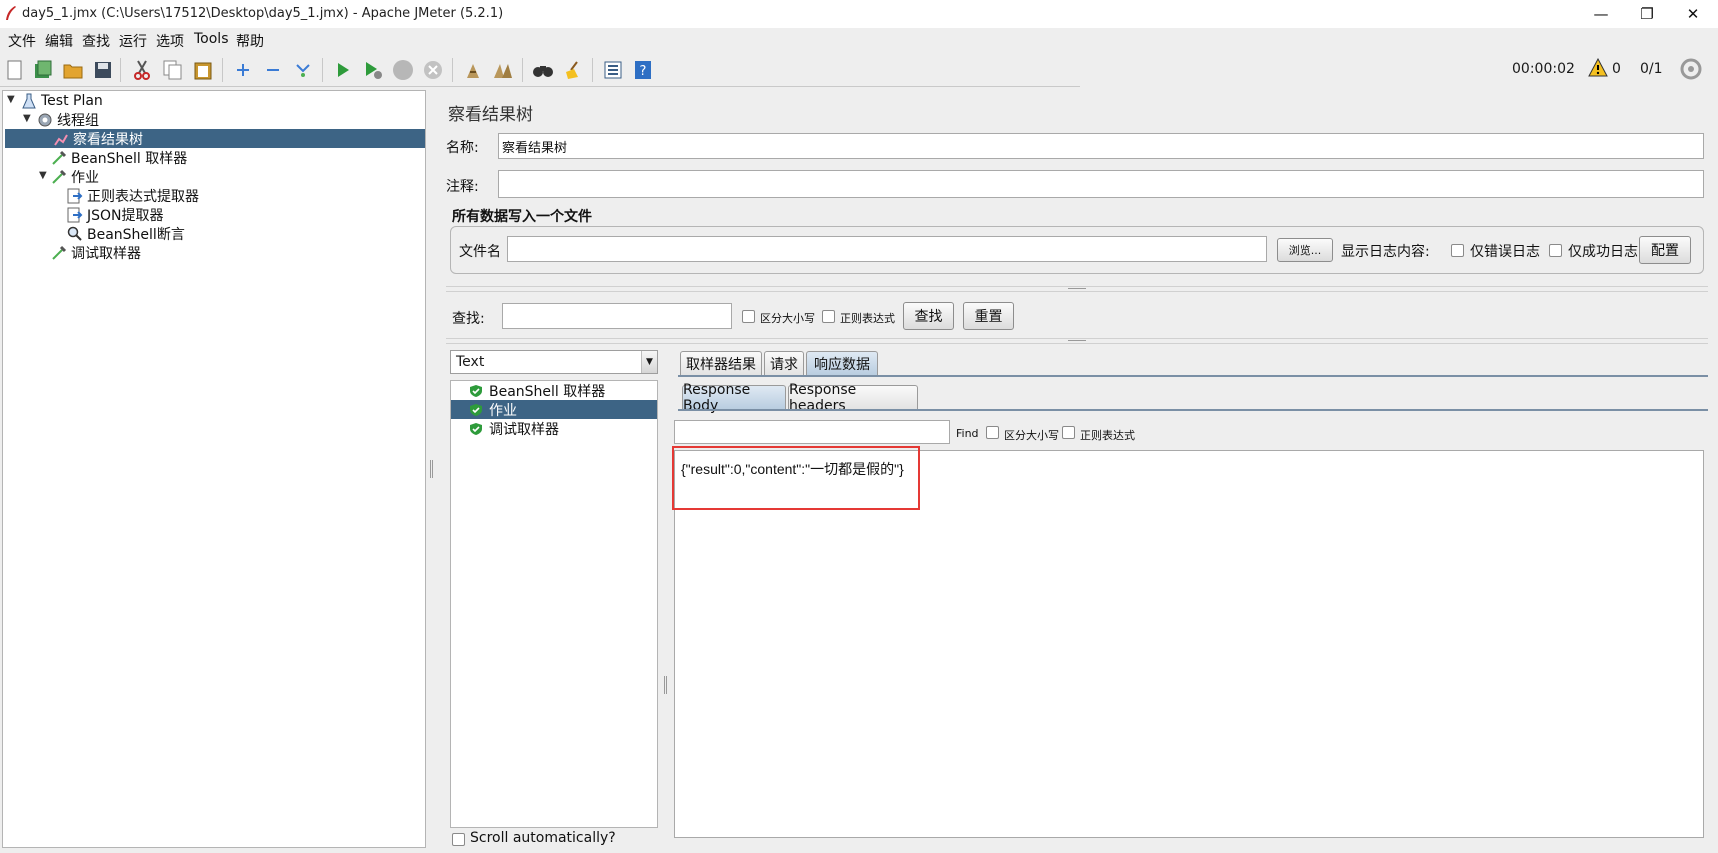 This screenshot has width=1718, height=853. Describe the element at coordinates (522, 217) in the screenshot. I see `file-group-title: 所有数据写入一个文件` at that location.